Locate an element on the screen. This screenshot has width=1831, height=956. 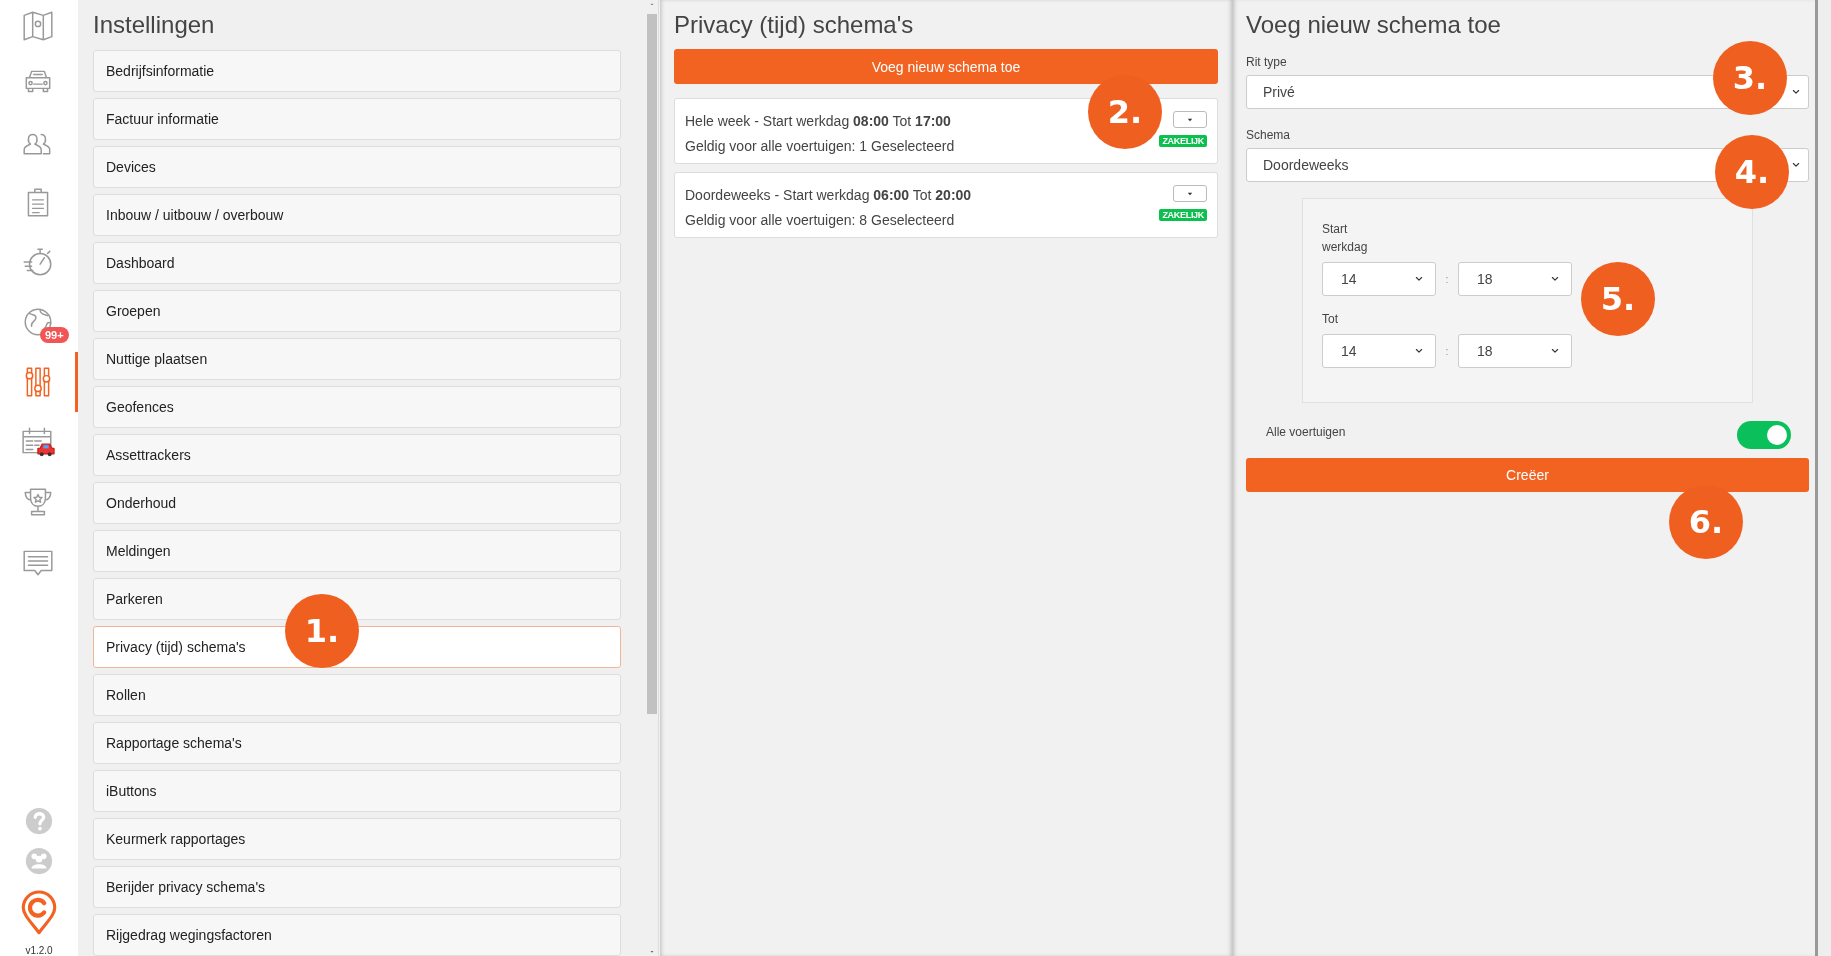
settings-item: Rijgedrag wegingsfactoren is located at coordinates (357, 935).